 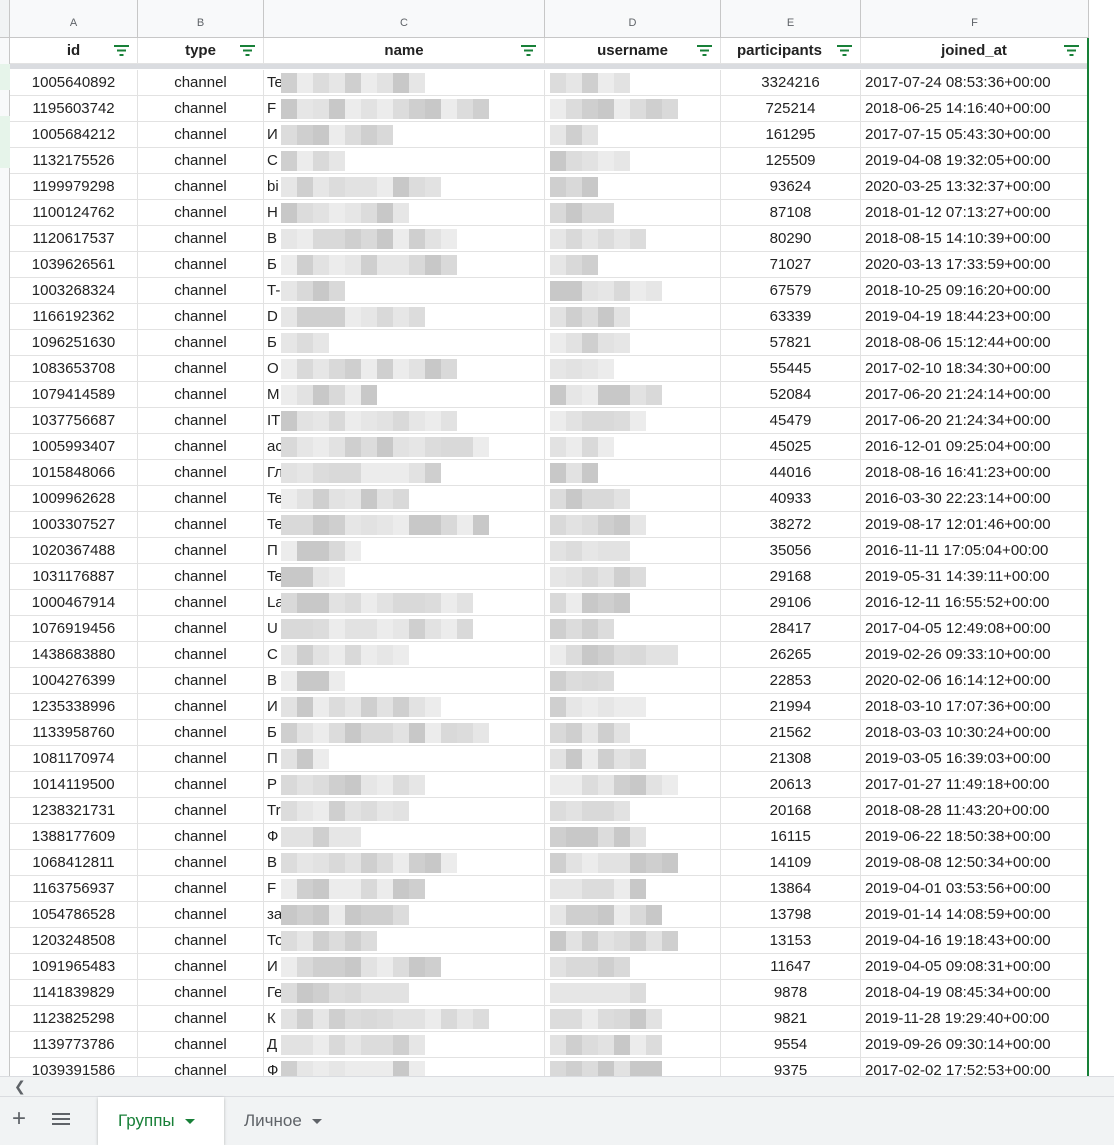 What do you see at coordinates (974, 629) in the screenshot?
I see `cell-joined-at: 2017-04-05 12:49:08+00:00` at bounding box center [974, 629].